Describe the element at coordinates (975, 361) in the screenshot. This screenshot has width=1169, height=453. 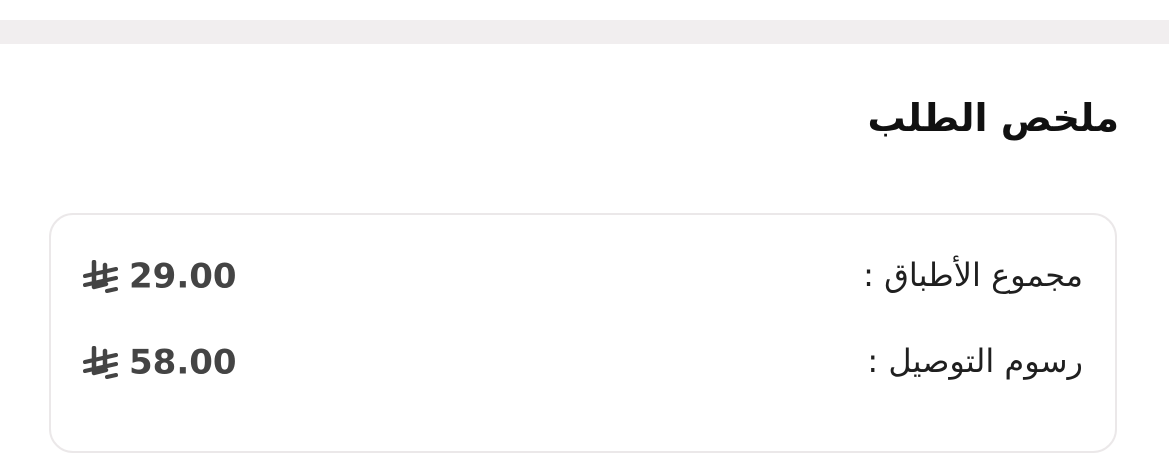
I see `delivery-fee-label: رسوم التوصيل :` at that location.